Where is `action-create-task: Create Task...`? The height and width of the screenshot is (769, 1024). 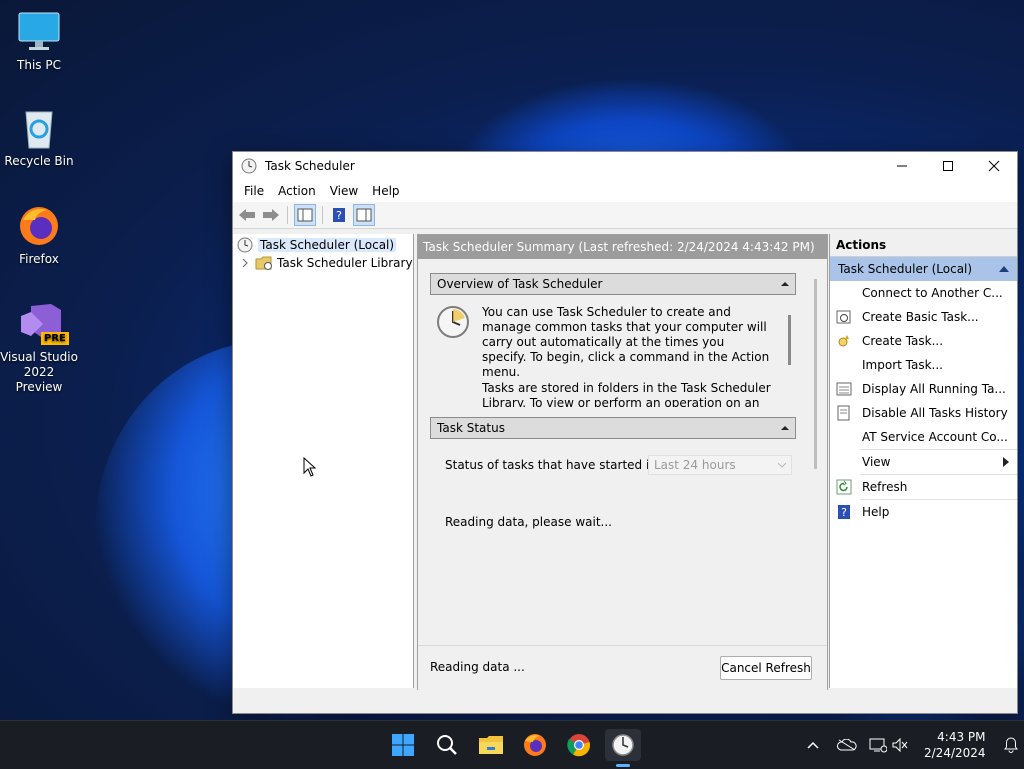 action-create-task: Create Task... is located at coordinates (923, 341).